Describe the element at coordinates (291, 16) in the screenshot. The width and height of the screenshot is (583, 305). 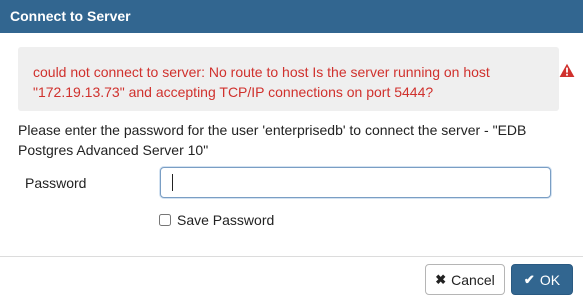
I see `dialog-title: Connect to Server` at that location.